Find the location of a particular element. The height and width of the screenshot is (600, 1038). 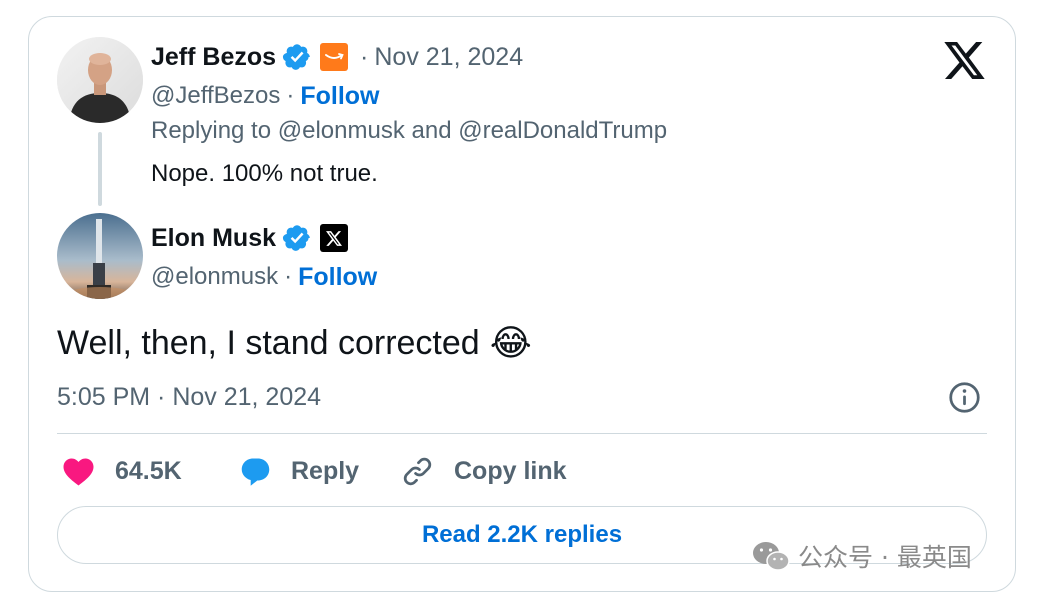

main-handle-row: @elonmusk · Follow is located at coordinates (264, 277).